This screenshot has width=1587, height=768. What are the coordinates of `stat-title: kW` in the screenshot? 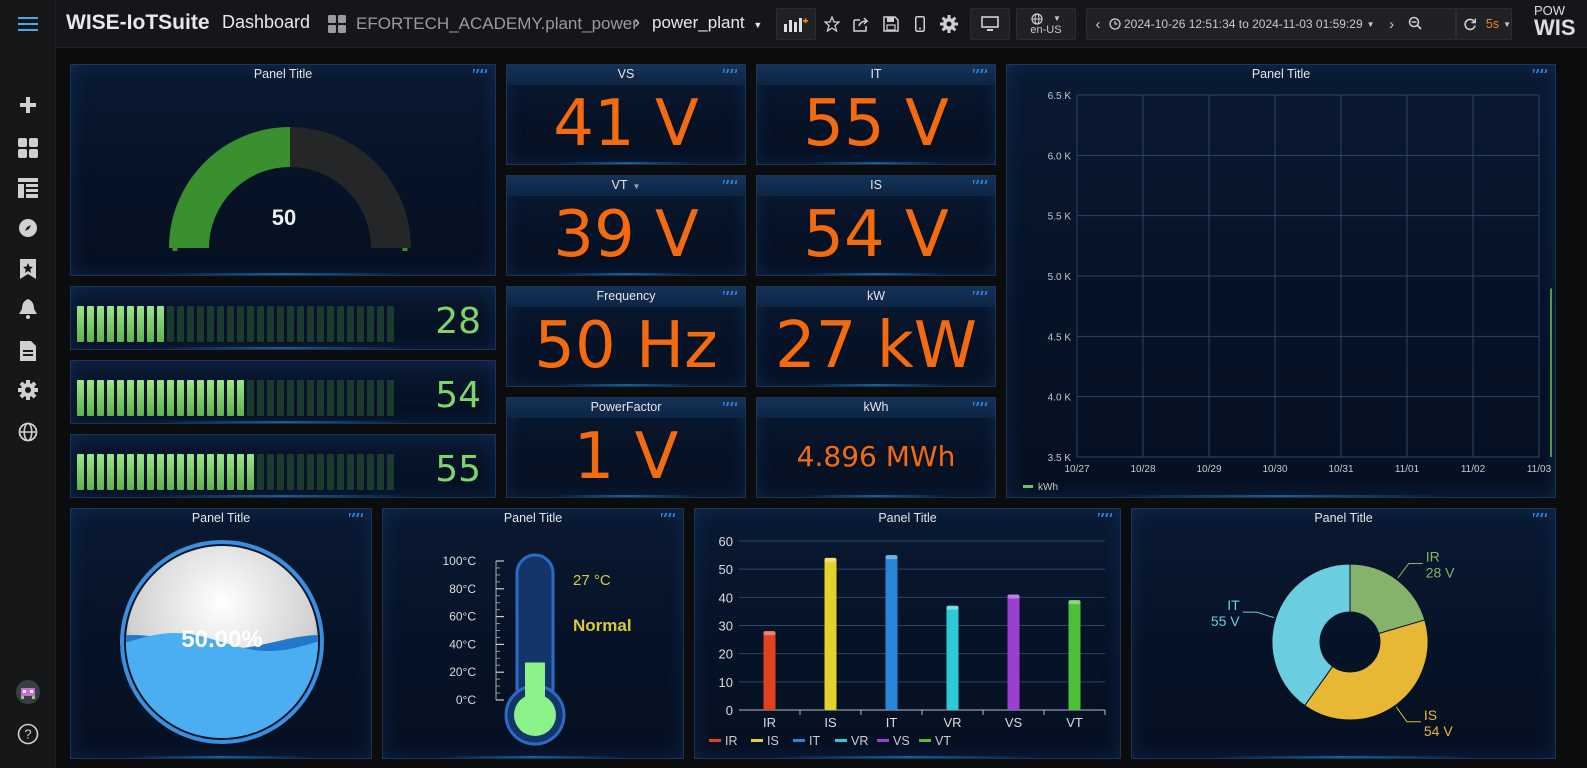 It's located at (876, 296).